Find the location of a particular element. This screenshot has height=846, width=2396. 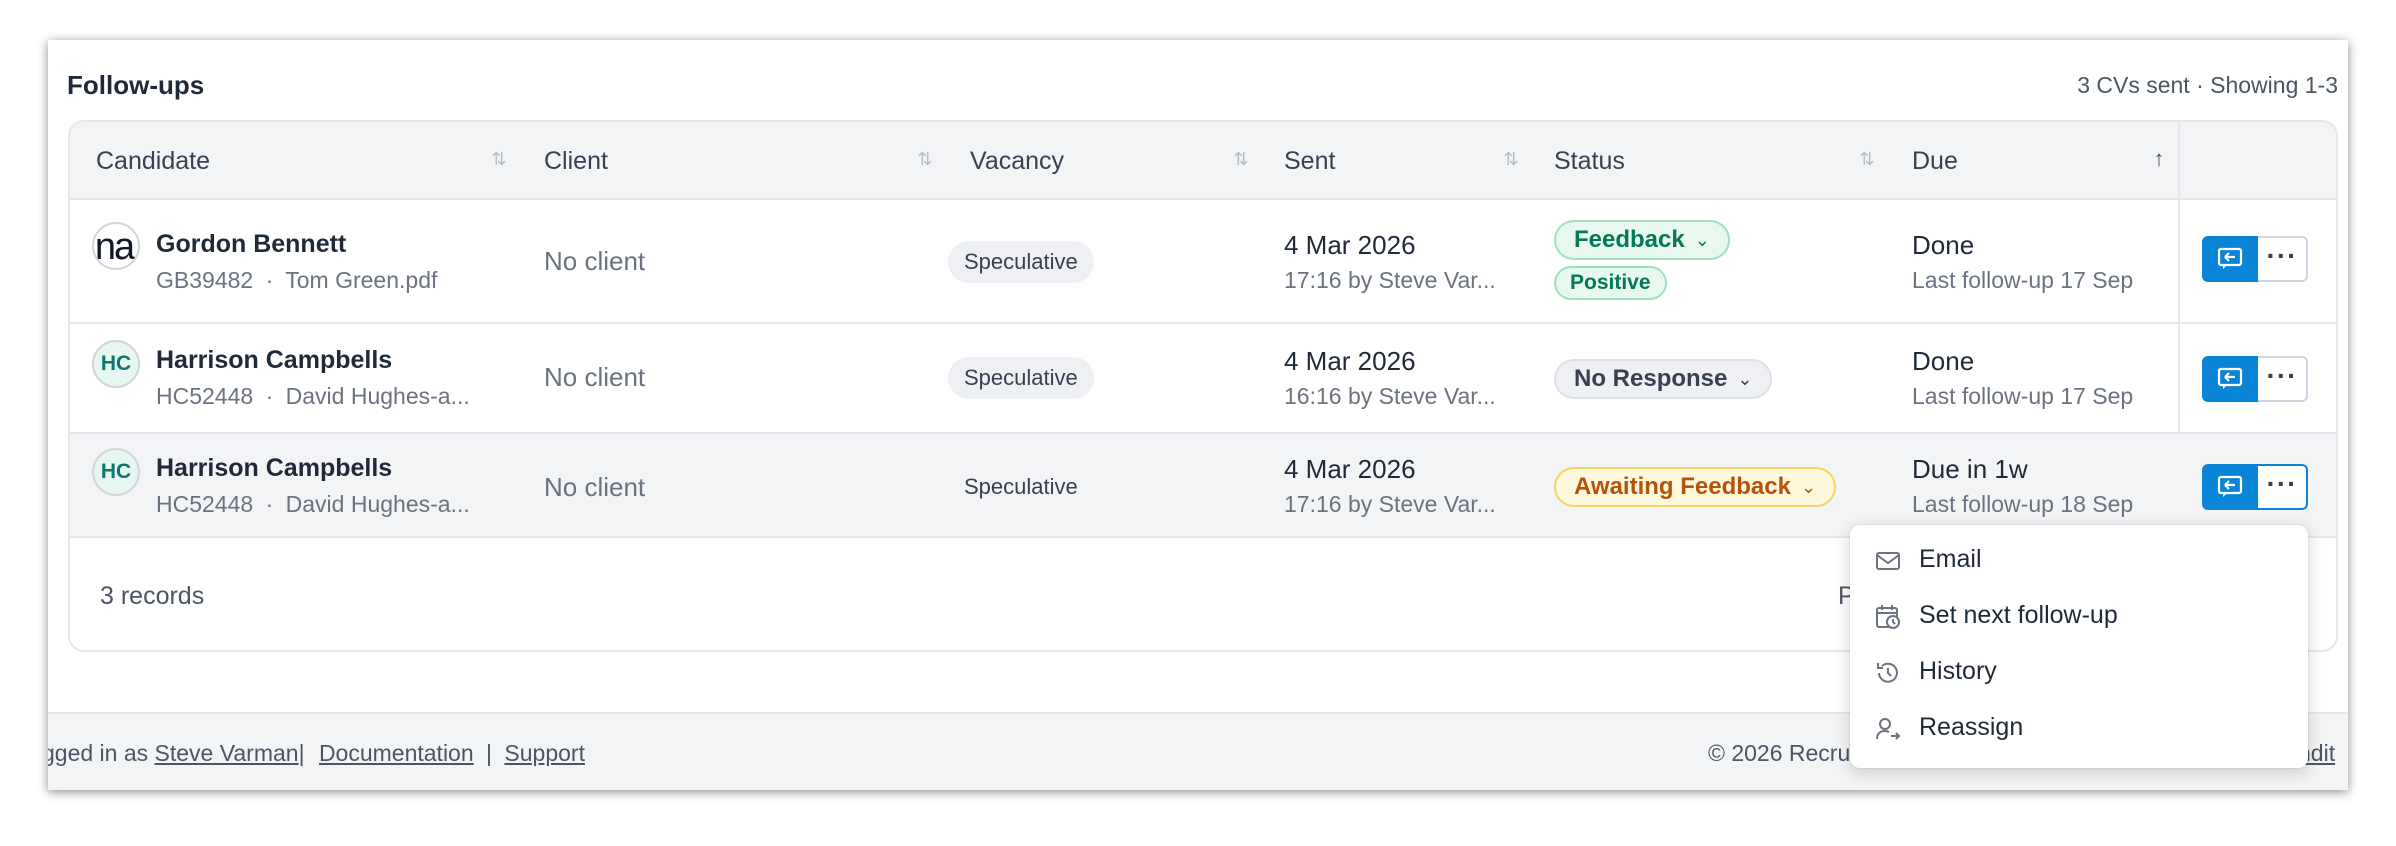

menu-item-label: History is located at coordinates (1958, 671).